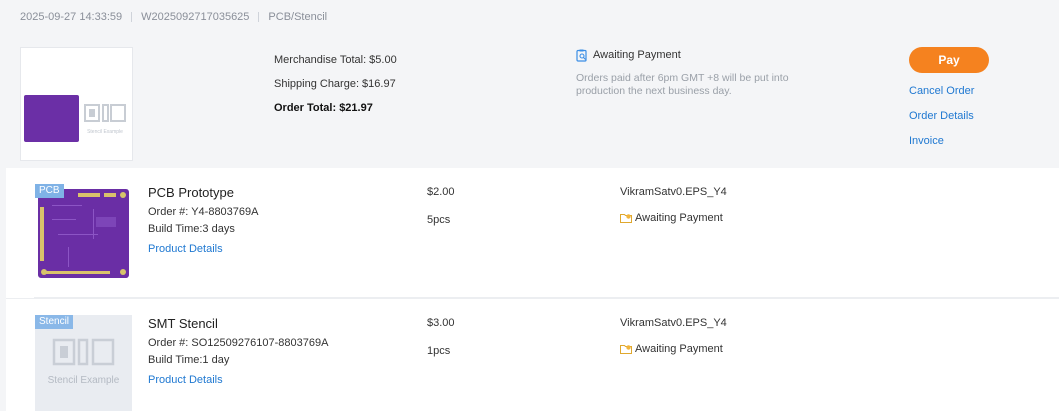  I want to click on item-tag: Stencil, so click(54, 322).